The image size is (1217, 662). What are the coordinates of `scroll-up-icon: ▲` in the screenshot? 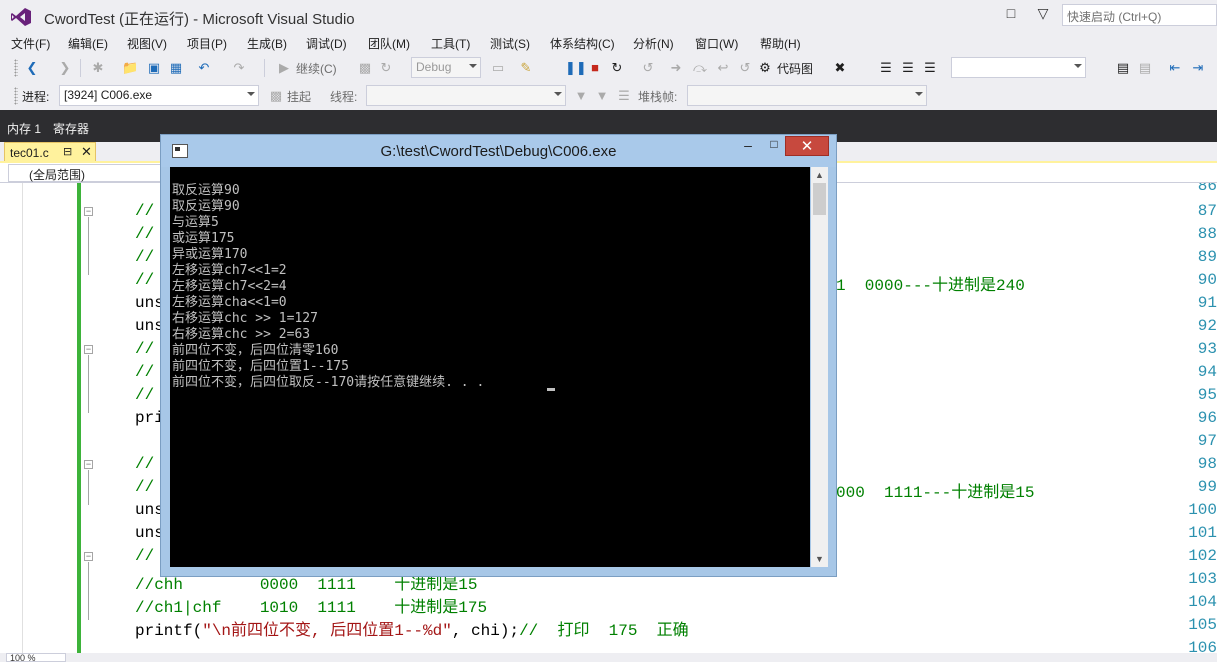 It's located at (819, 175).